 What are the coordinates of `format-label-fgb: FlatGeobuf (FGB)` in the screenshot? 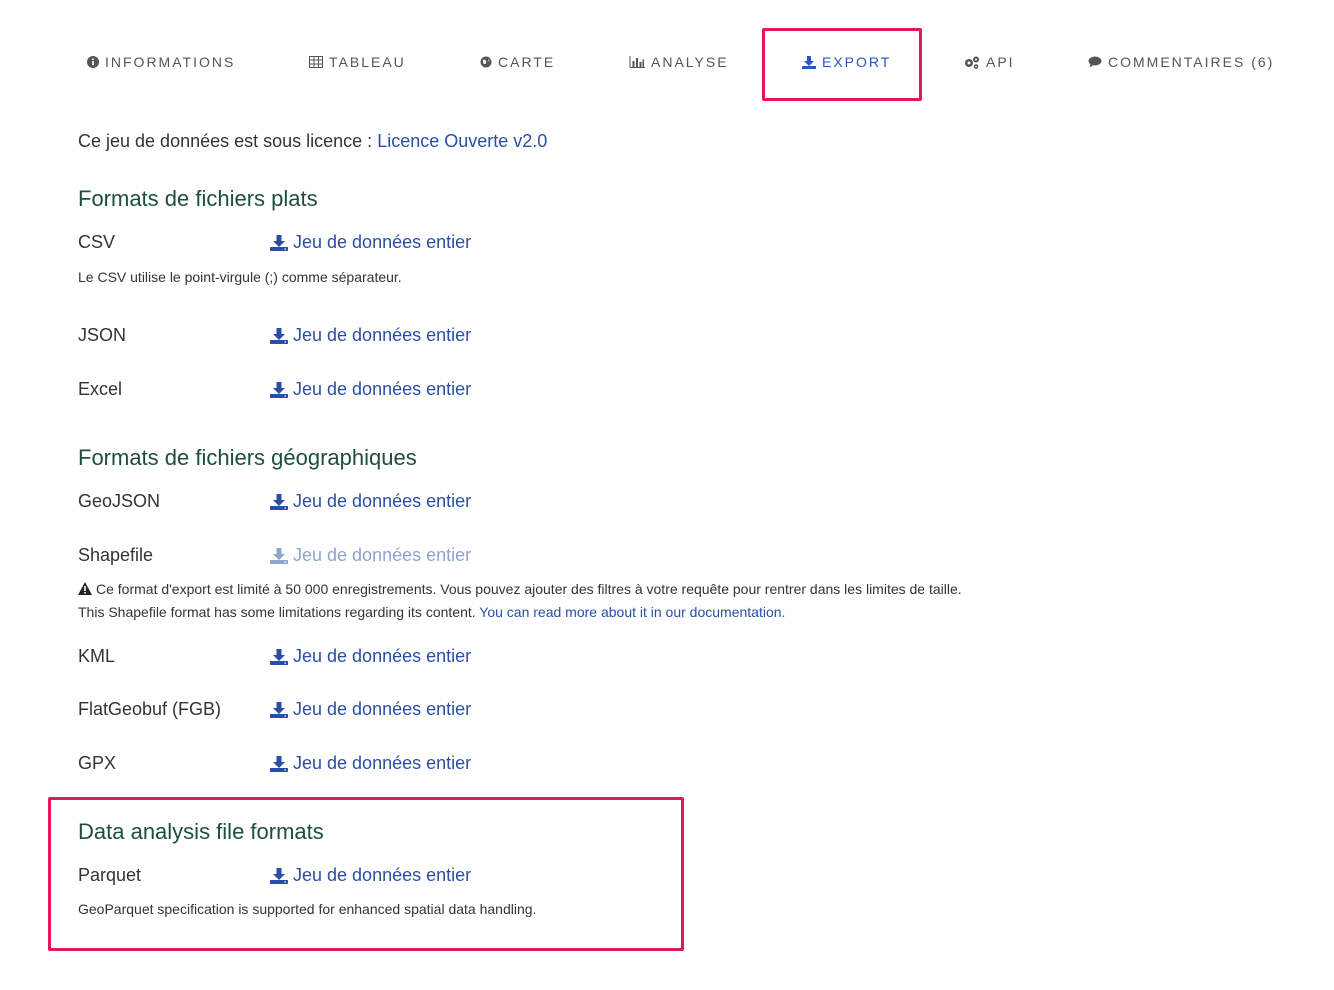 It's located at (150, 709).